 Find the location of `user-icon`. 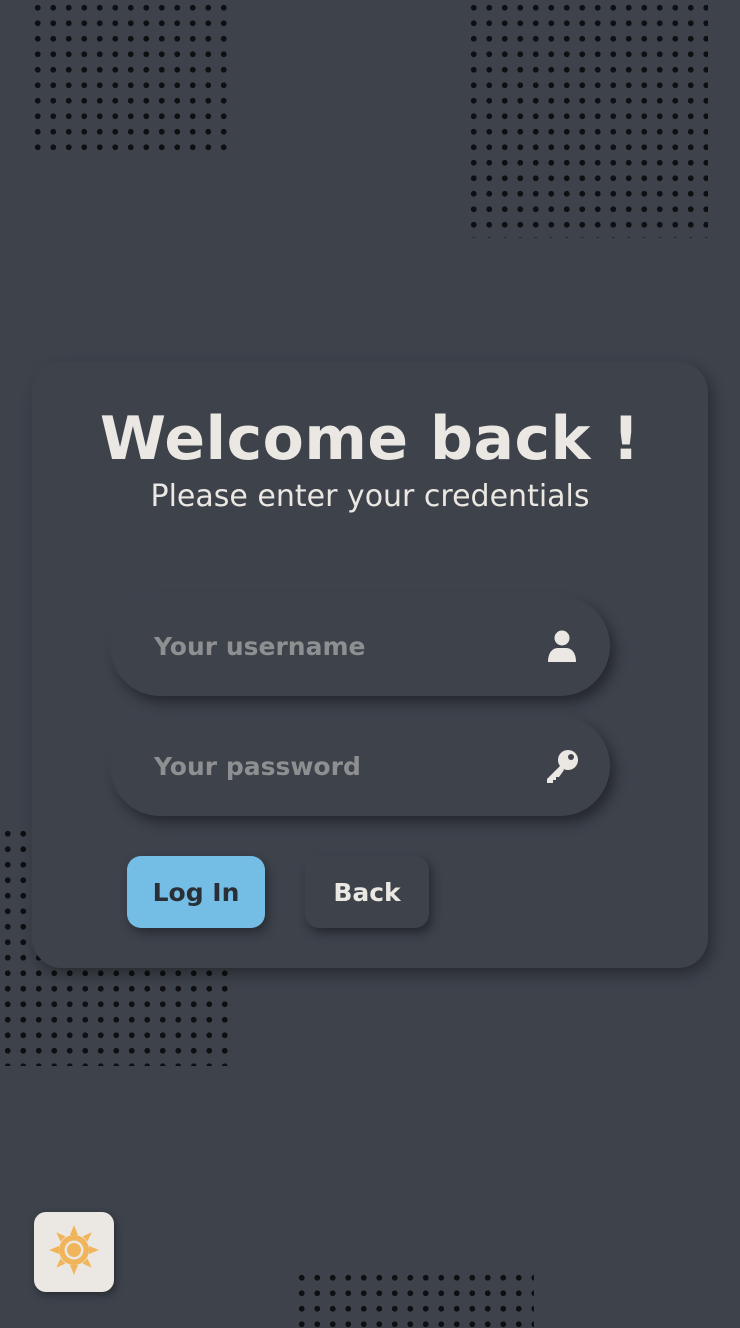

user-icon is located at coordinates (562, 646).